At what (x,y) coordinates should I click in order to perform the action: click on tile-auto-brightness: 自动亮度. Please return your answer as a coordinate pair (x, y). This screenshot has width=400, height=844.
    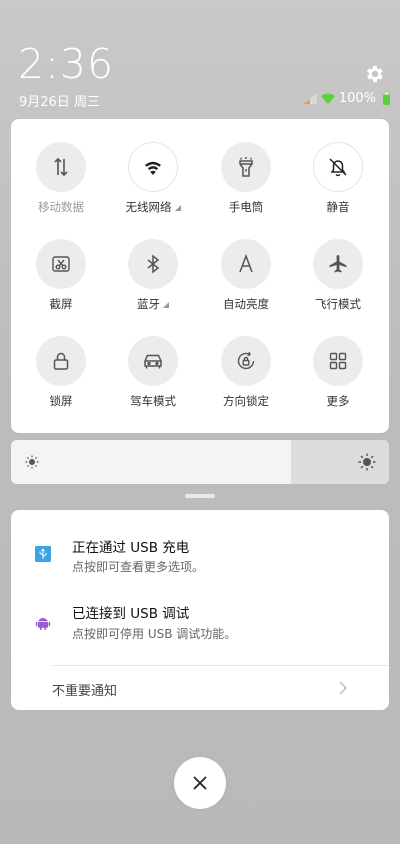
    Looking at the image, I should click on (246, 282).